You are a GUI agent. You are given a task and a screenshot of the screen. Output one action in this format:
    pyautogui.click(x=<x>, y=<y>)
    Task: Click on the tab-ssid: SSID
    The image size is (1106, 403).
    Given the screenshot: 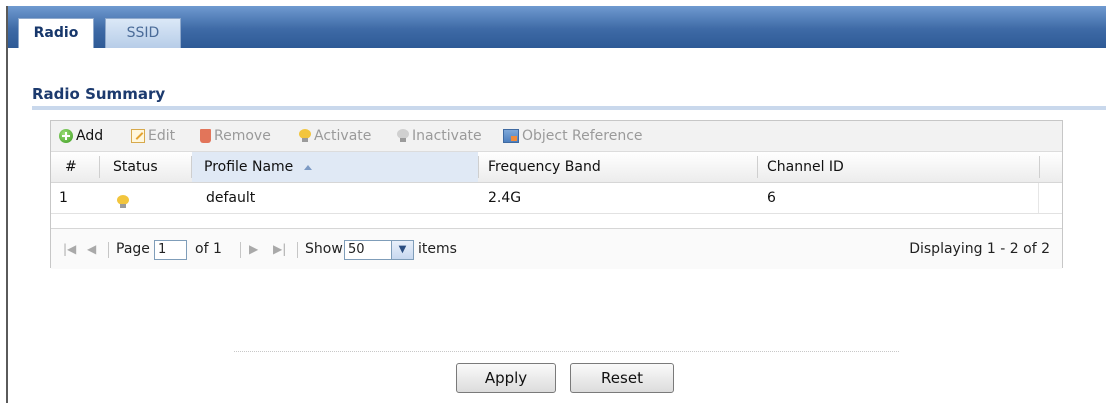 What is the action you would take?
    pyautogui.click(x=143, y=33)
    